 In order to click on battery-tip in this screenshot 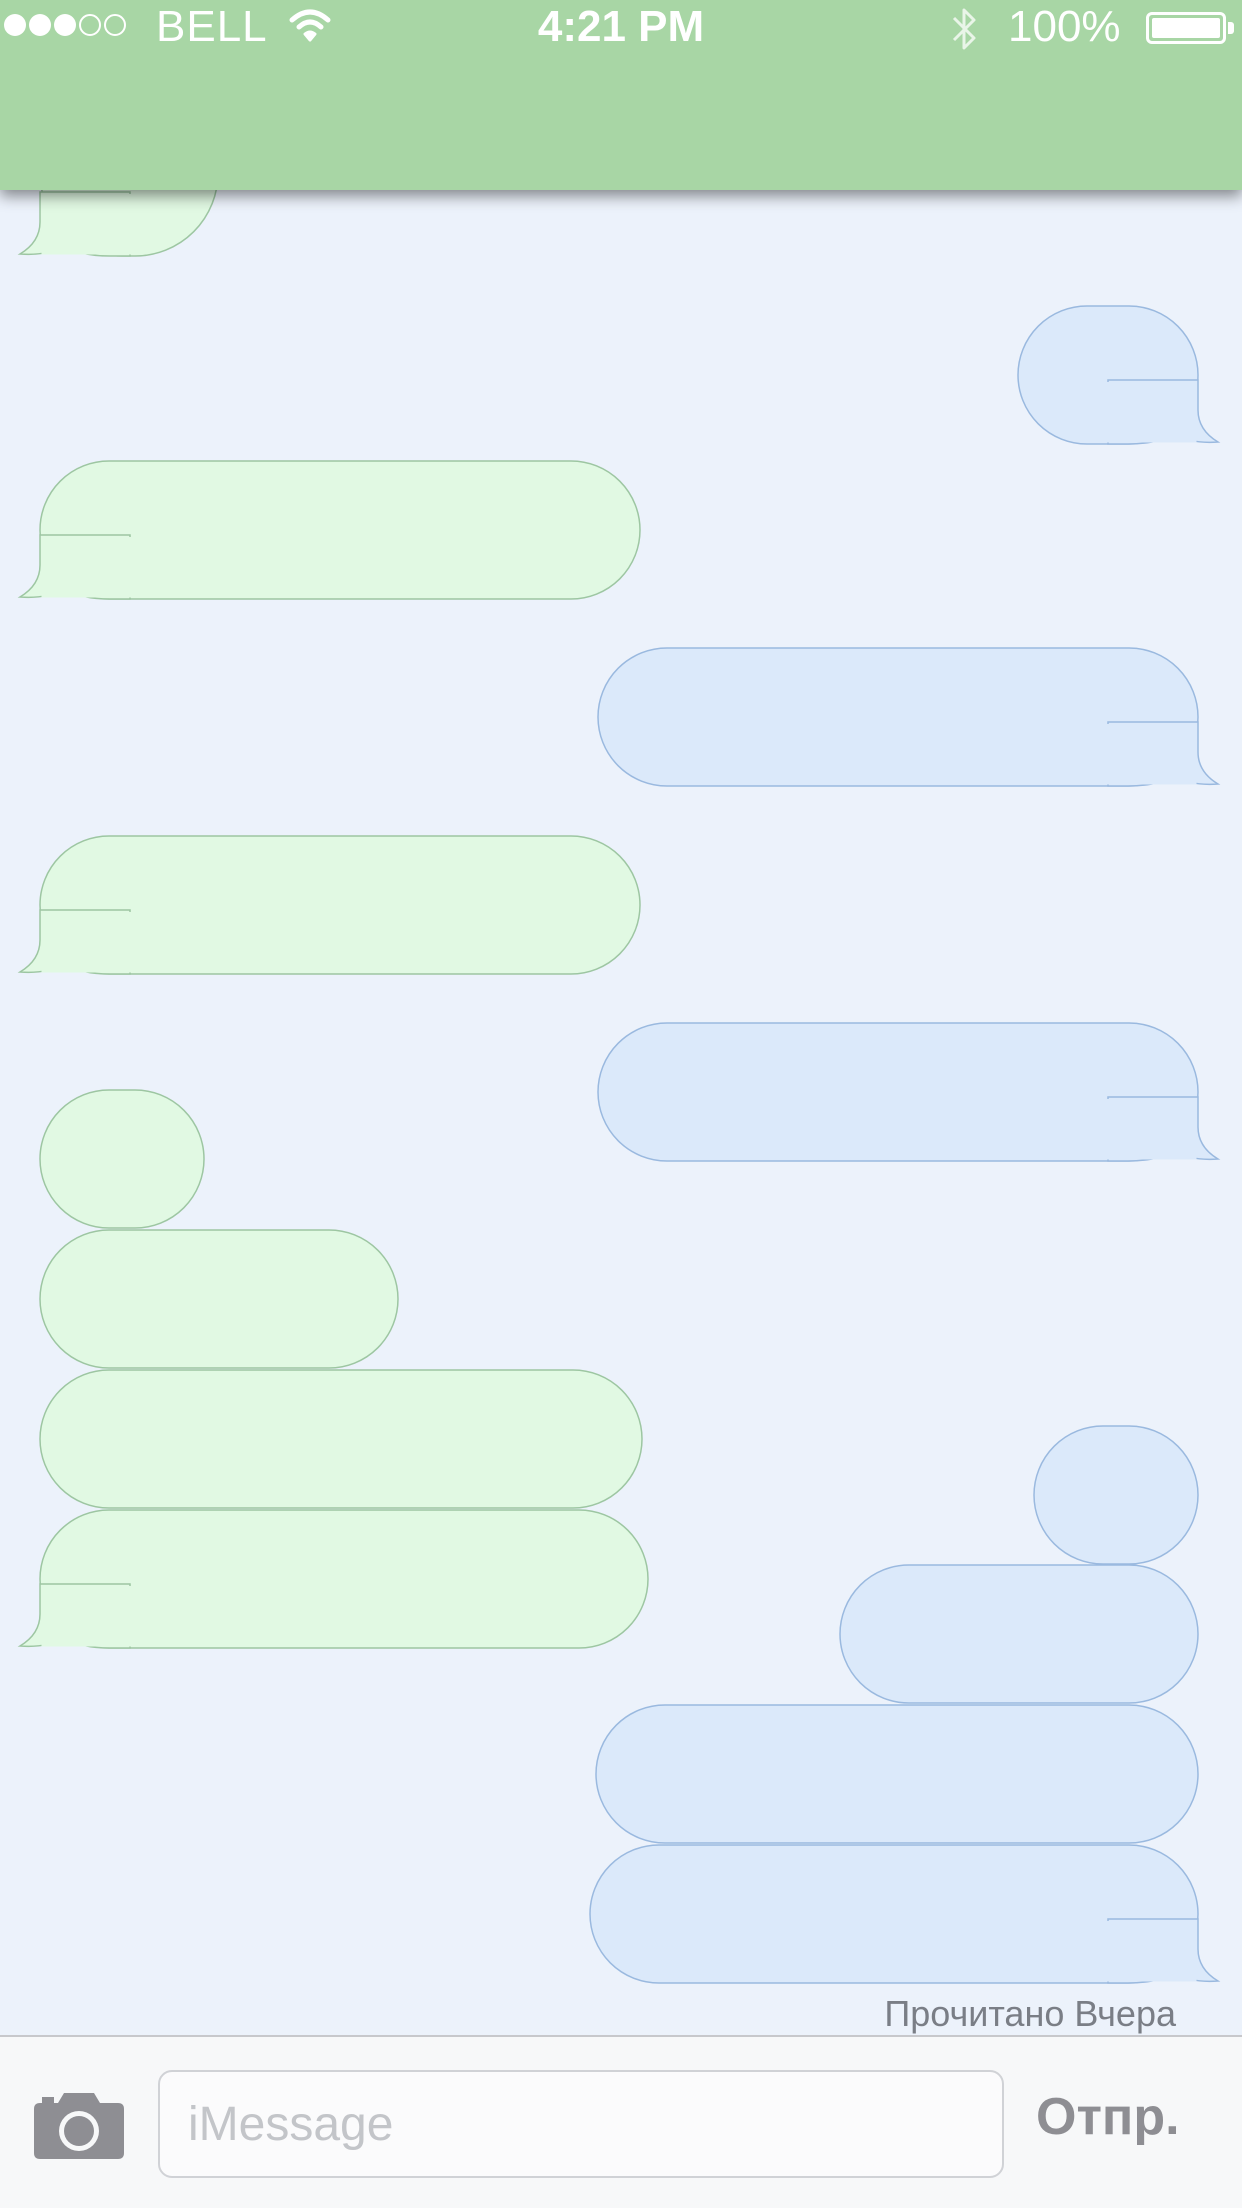, I will do `click(1231, 28)`.